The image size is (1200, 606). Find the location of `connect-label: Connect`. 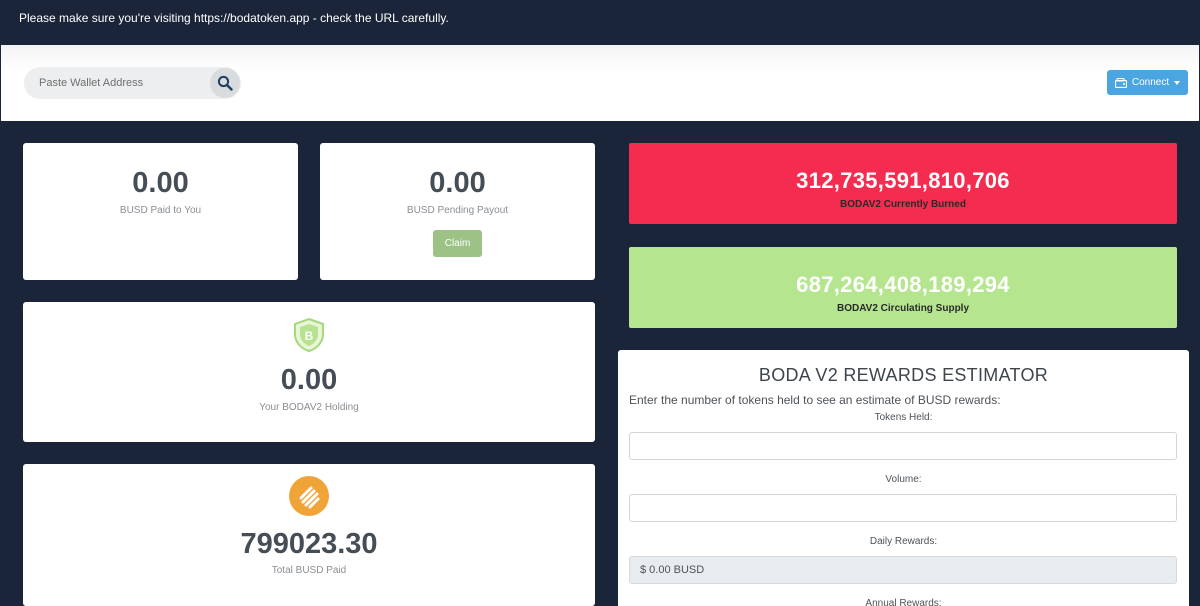

connect-label: Connect is located at coordinates (1150, 82).